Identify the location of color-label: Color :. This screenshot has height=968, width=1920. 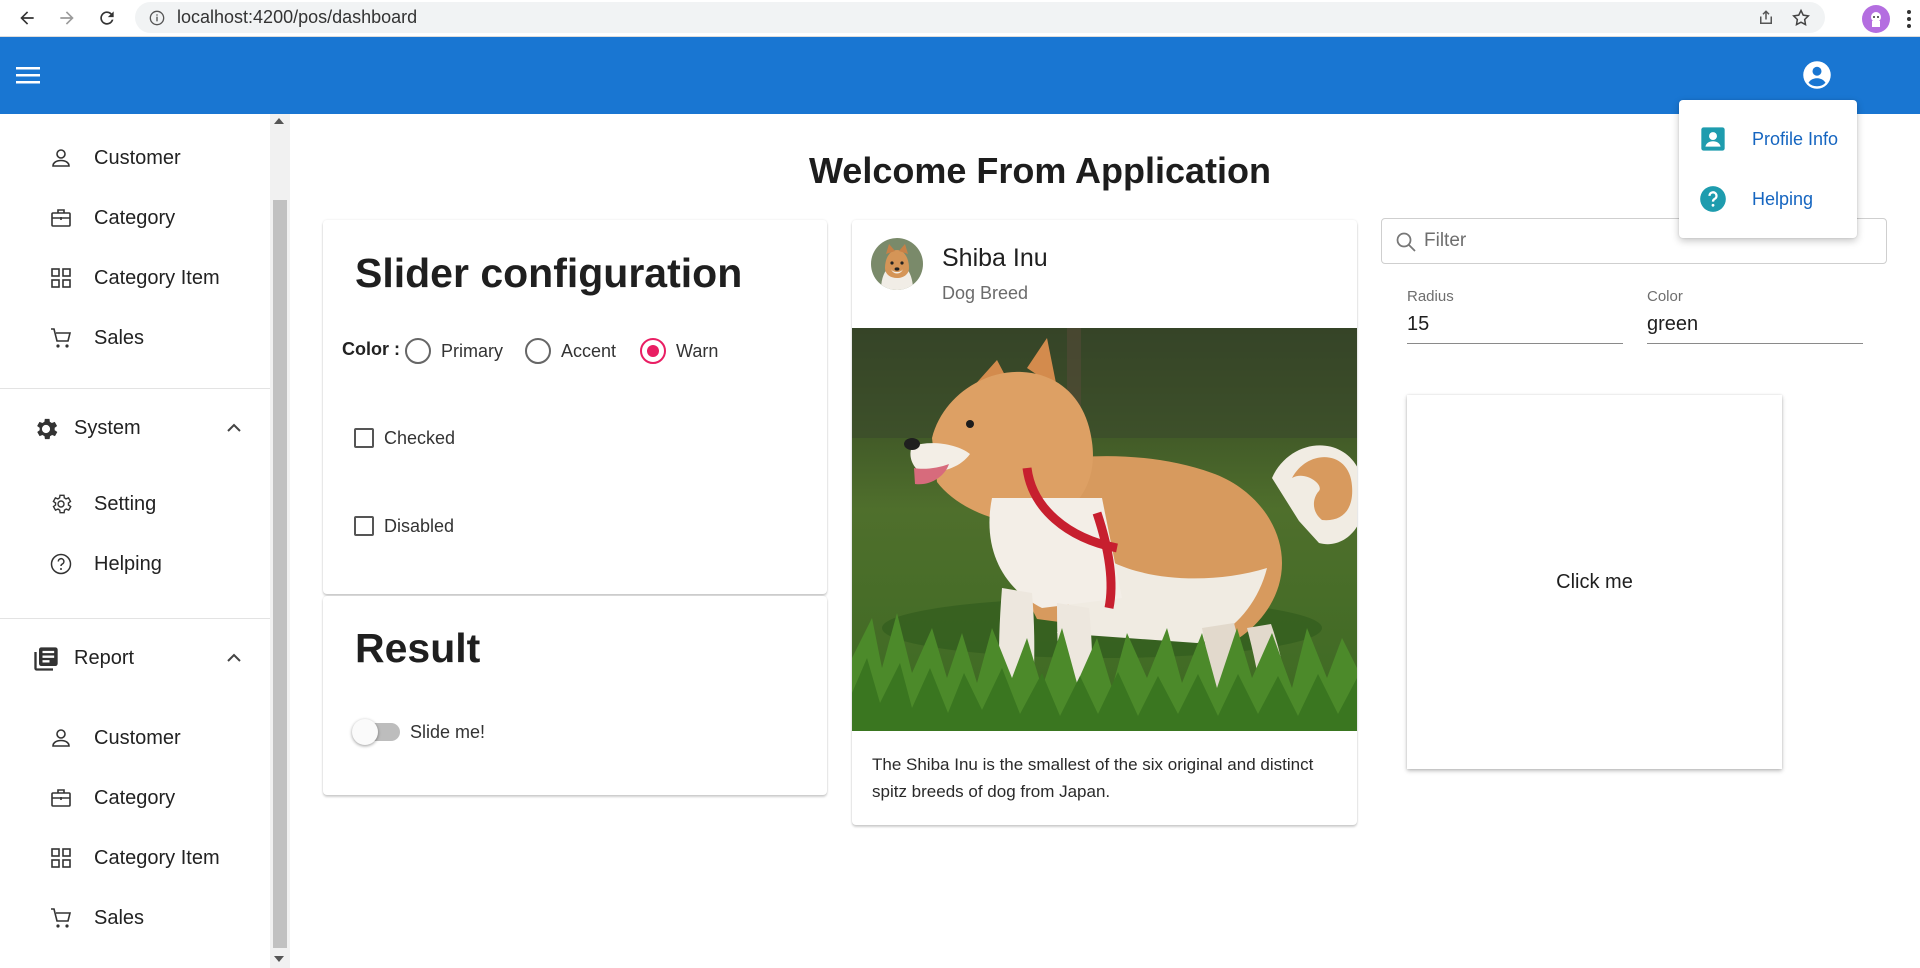
(371, 349).